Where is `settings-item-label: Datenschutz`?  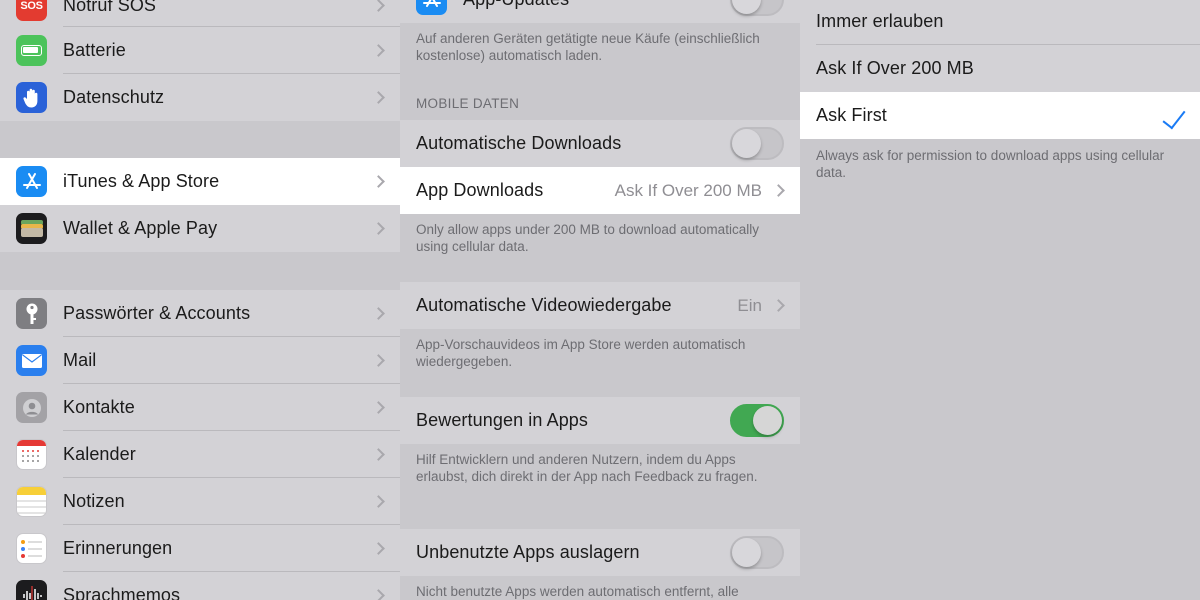
settings-item-label: Datenschutz is located at coordinates (114, 97).